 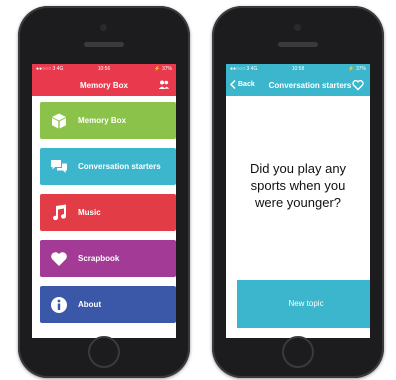 I want to click on info-icon, so click(x=59, y=305).